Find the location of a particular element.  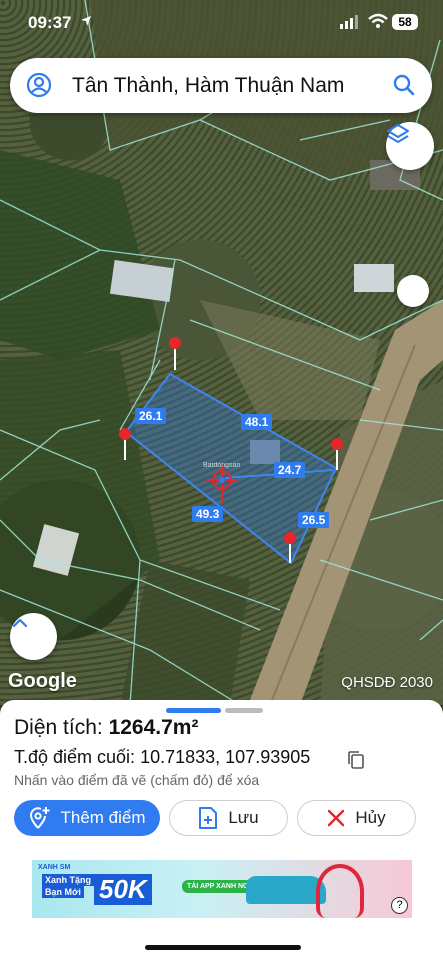

ad-amount: 50K is located at coordinates (123, 889).